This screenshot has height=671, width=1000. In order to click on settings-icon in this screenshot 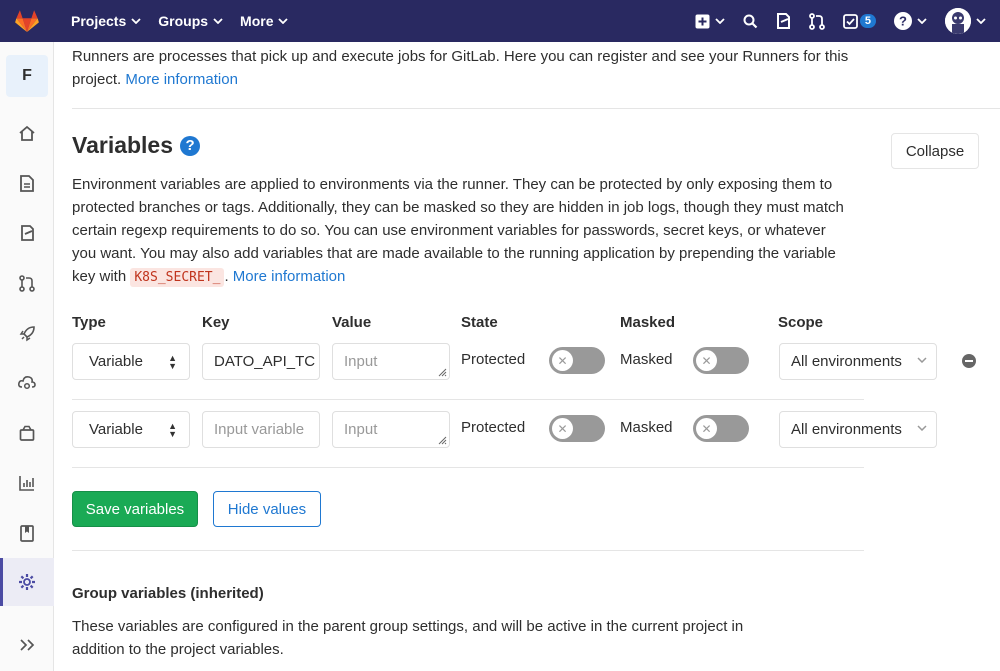, I will do `click(27, 582)`.